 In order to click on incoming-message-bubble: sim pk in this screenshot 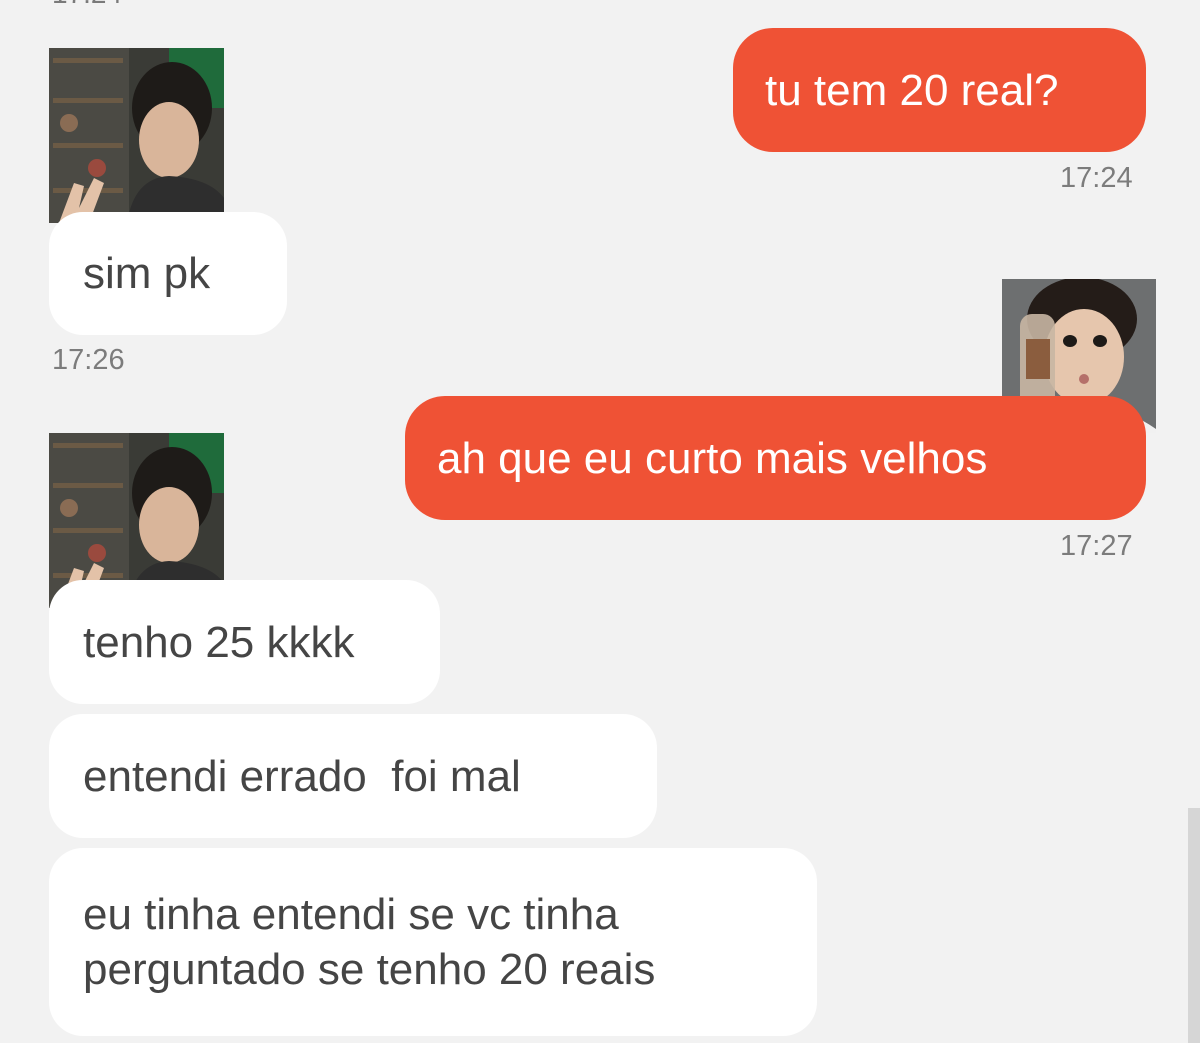, I will do `click(168, 273)`.